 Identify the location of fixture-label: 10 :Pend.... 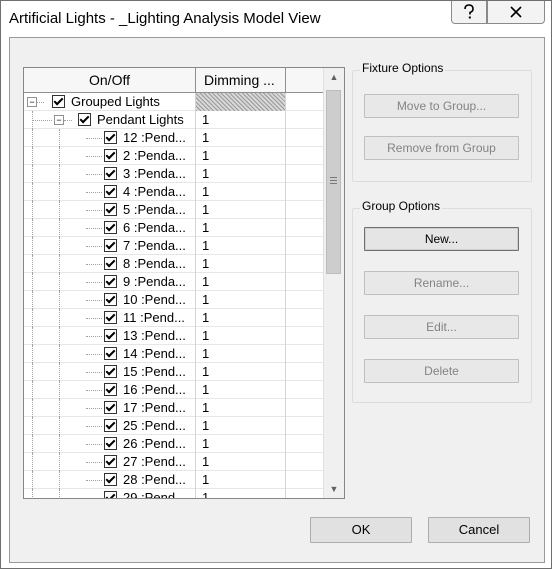
(154, 299).